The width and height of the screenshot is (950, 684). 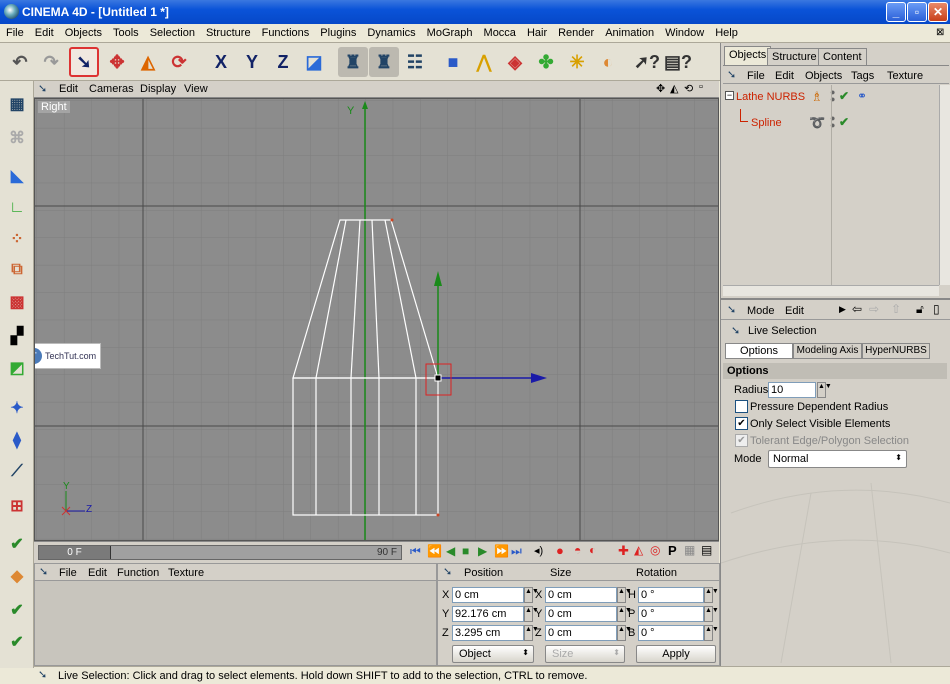 What do you see at coordinates (531, 614) in the screenshot?
I see `pos-y-stepper: ▲▼` at bounding box center [531, 614].